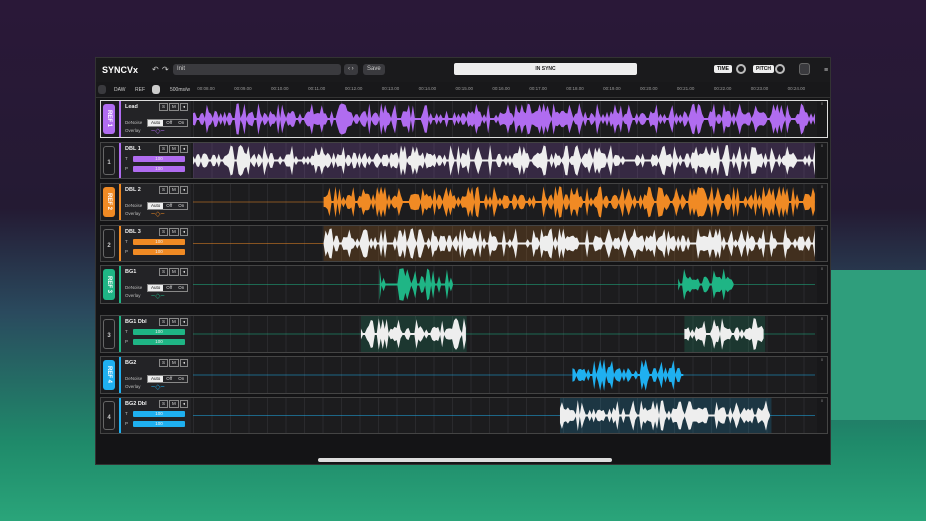 The image size is (926, 521). What do you see at coordinates (136, 404) in the screenshot?
I see `track-name: BG2 Dbl` at bounding box center [136, 404].